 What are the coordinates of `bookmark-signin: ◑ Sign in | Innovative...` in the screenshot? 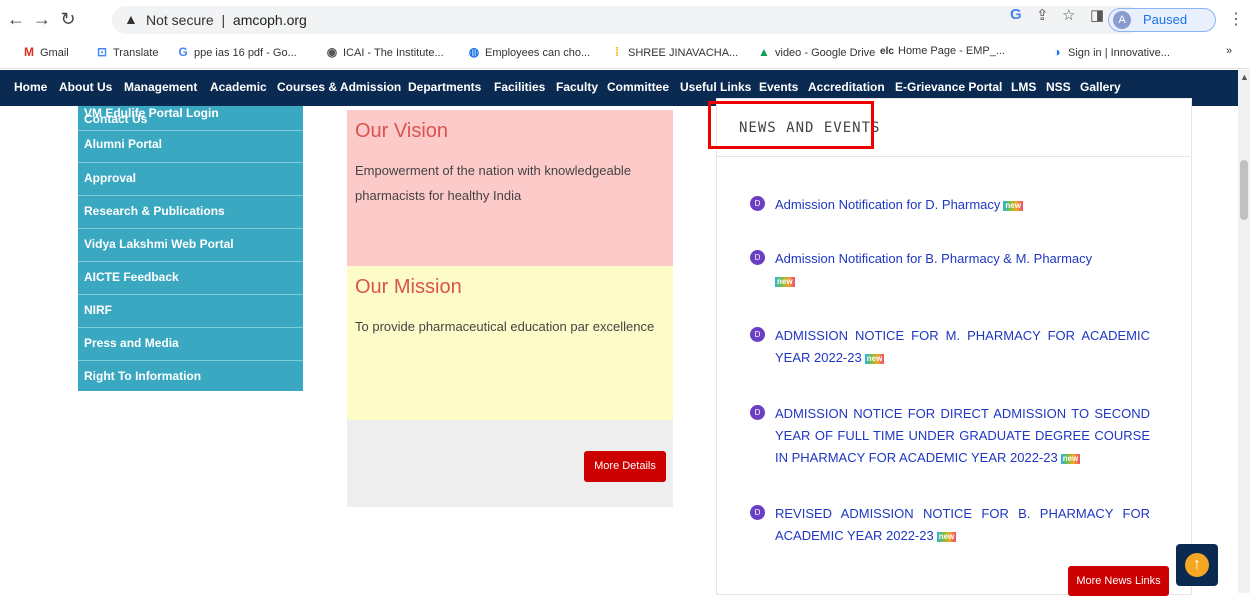 It's located at (1110, 52).